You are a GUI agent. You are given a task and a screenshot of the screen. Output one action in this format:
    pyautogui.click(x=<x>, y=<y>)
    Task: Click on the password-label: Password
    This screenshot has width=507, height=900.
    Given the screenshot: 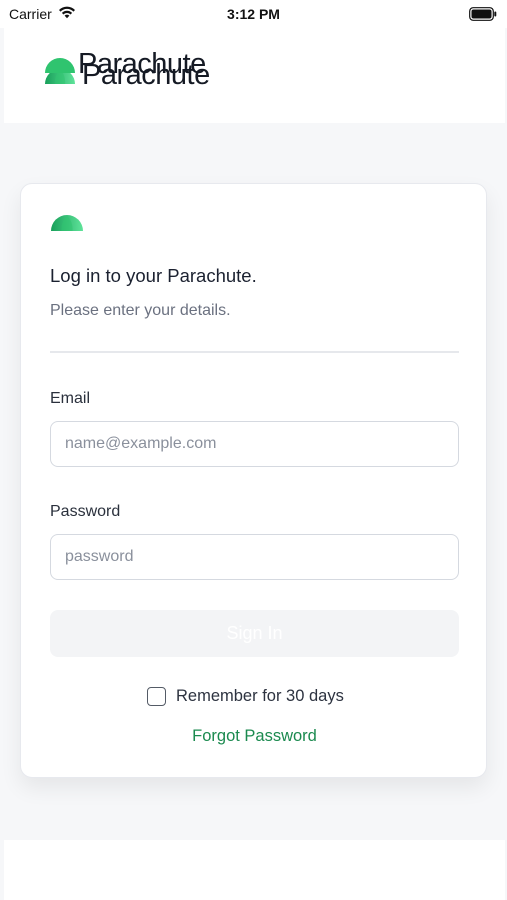 What is the action you would take?
    pyautogui.click(x=85, y=511)
    